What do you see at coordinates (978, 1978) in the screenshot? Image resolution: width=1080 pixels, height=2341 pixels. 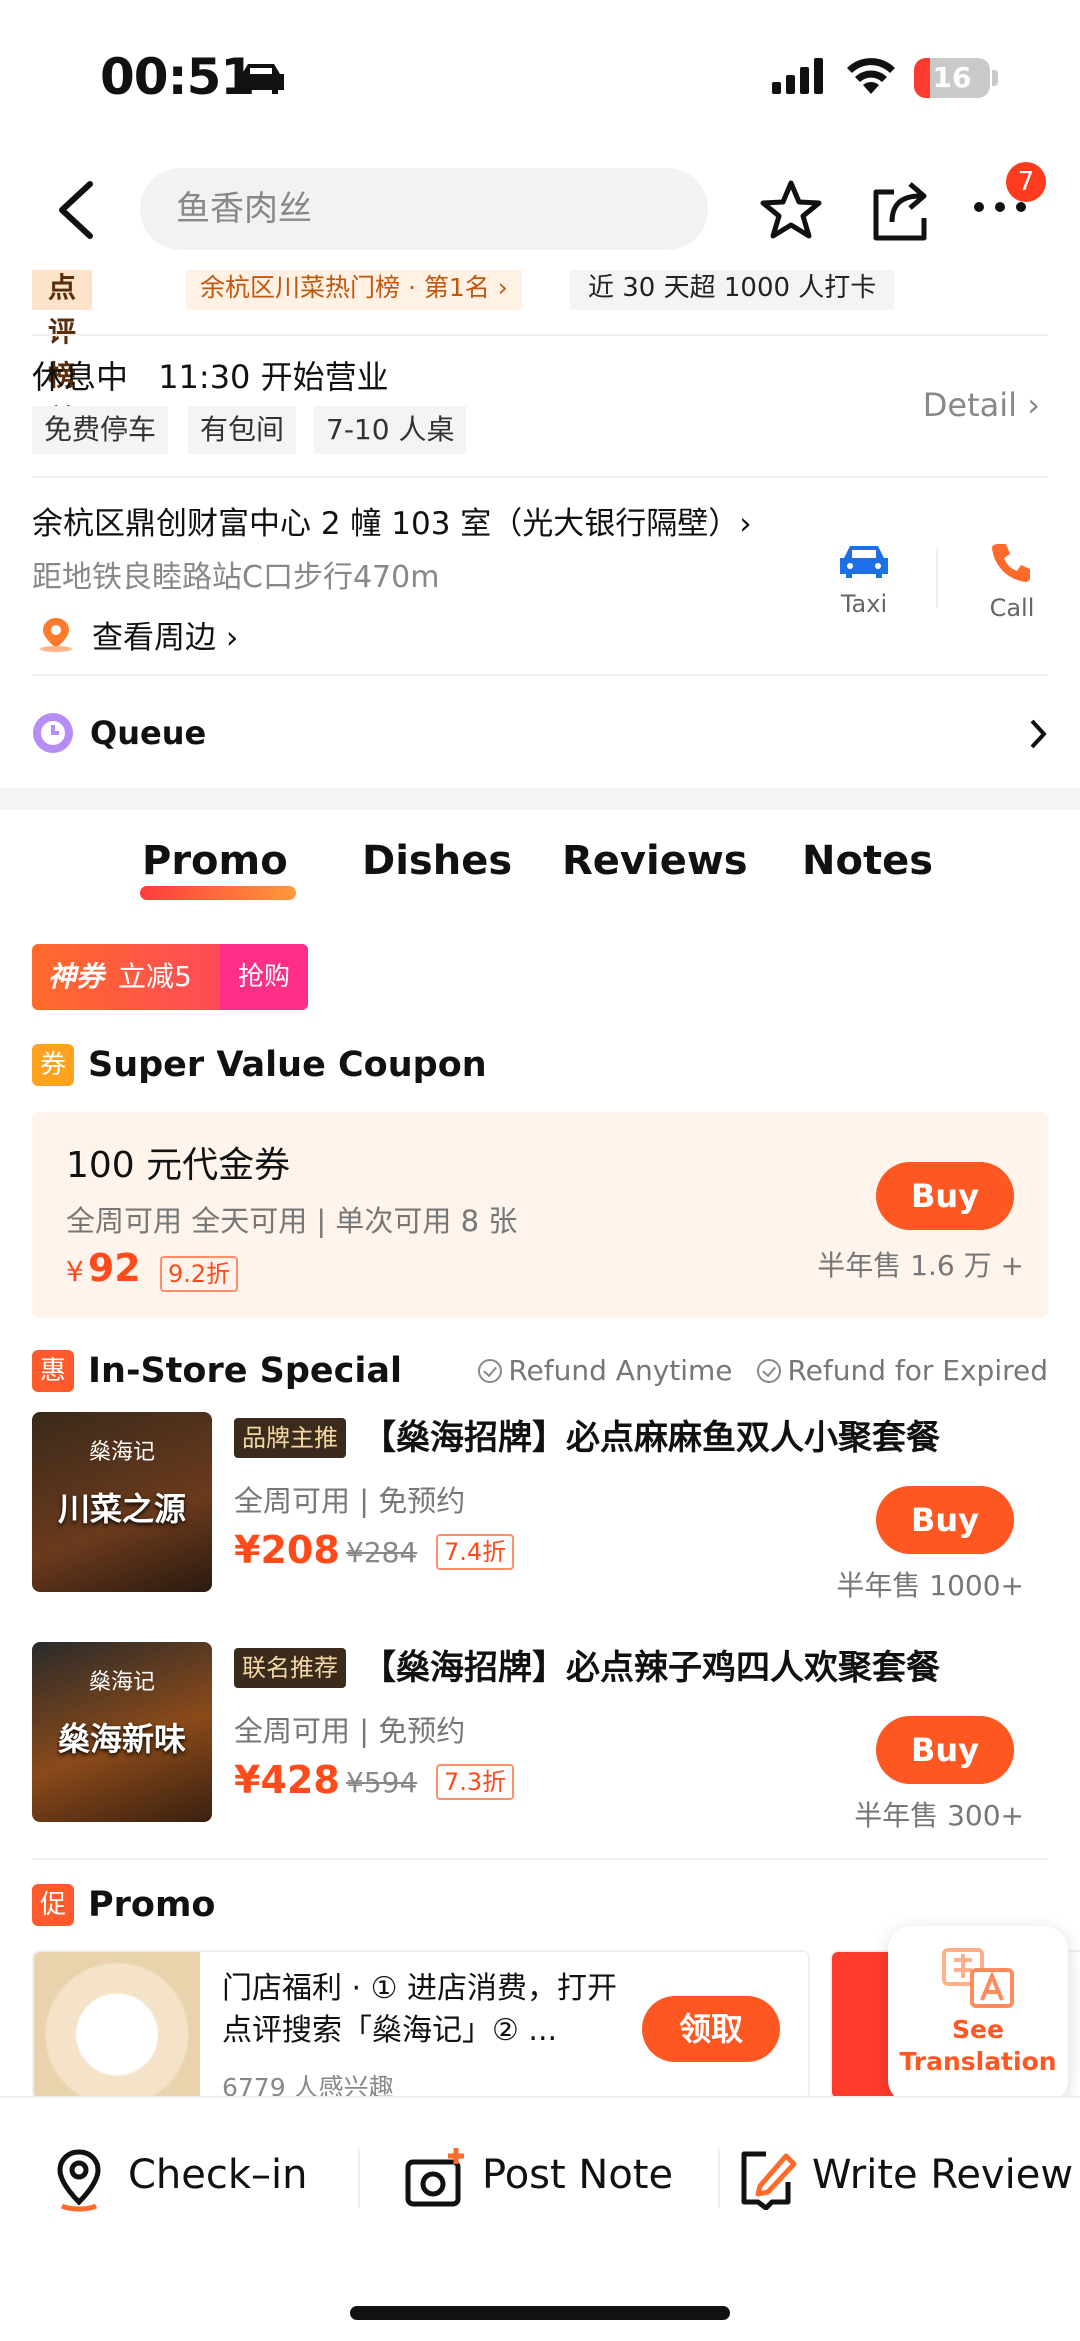 I see `translate-icon` at bounding box center [978, 1978].